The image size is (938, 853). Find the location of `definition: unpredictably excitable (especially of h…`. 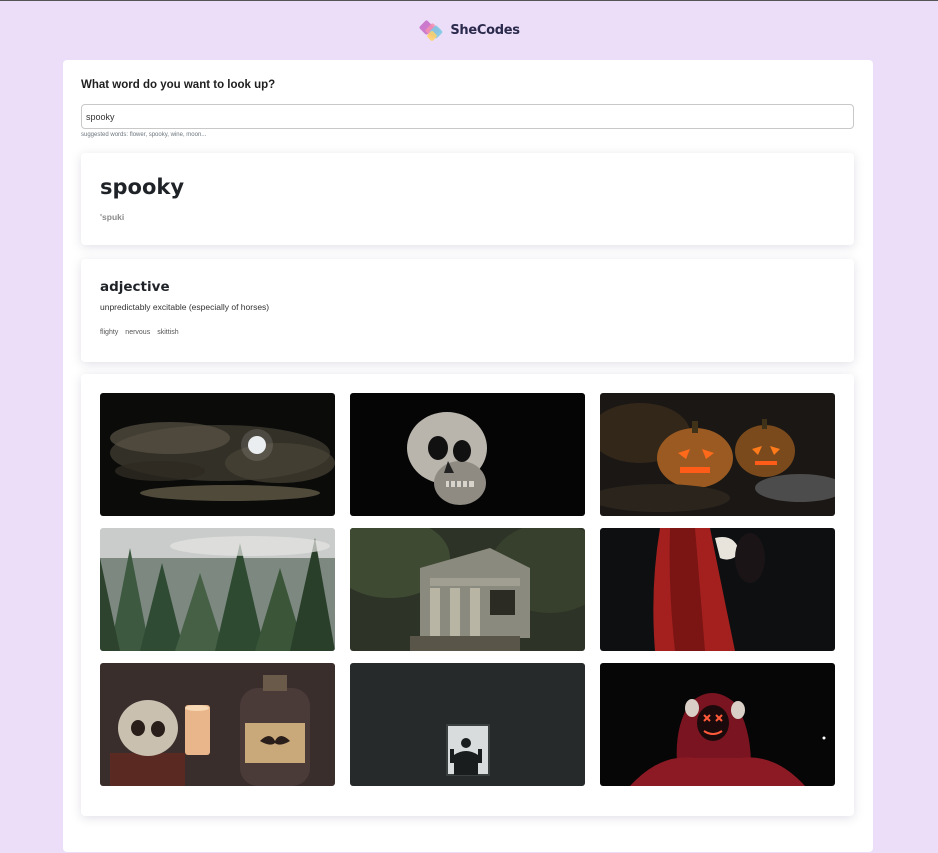

definition: unpredictably excitable (especially of h… is located at coordinates (185, 307).